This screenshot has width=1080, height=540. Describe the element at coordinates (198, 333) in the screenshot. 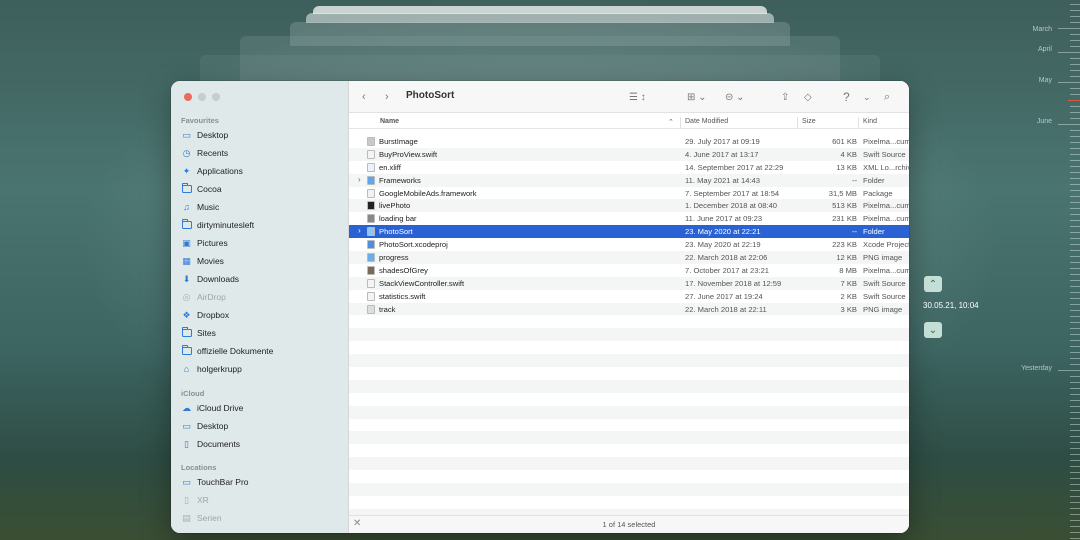

I see `sidebar-item-sites: Sites` at that location.